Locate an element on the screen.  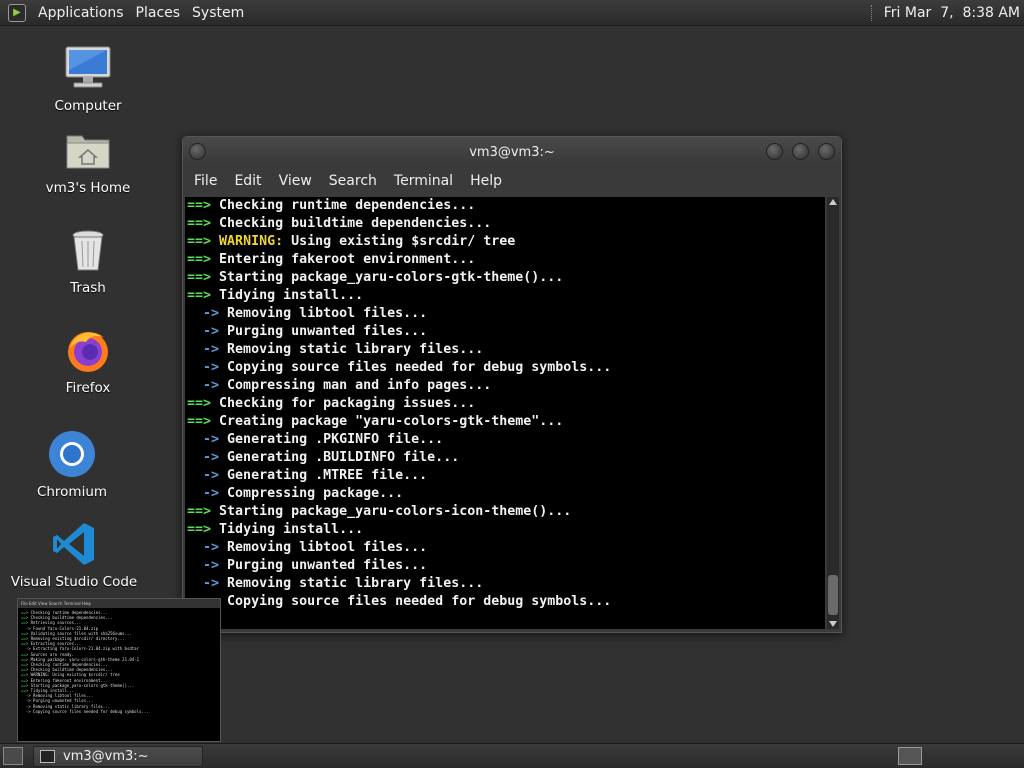
menu-file: File is located at coordinates (205, 181).